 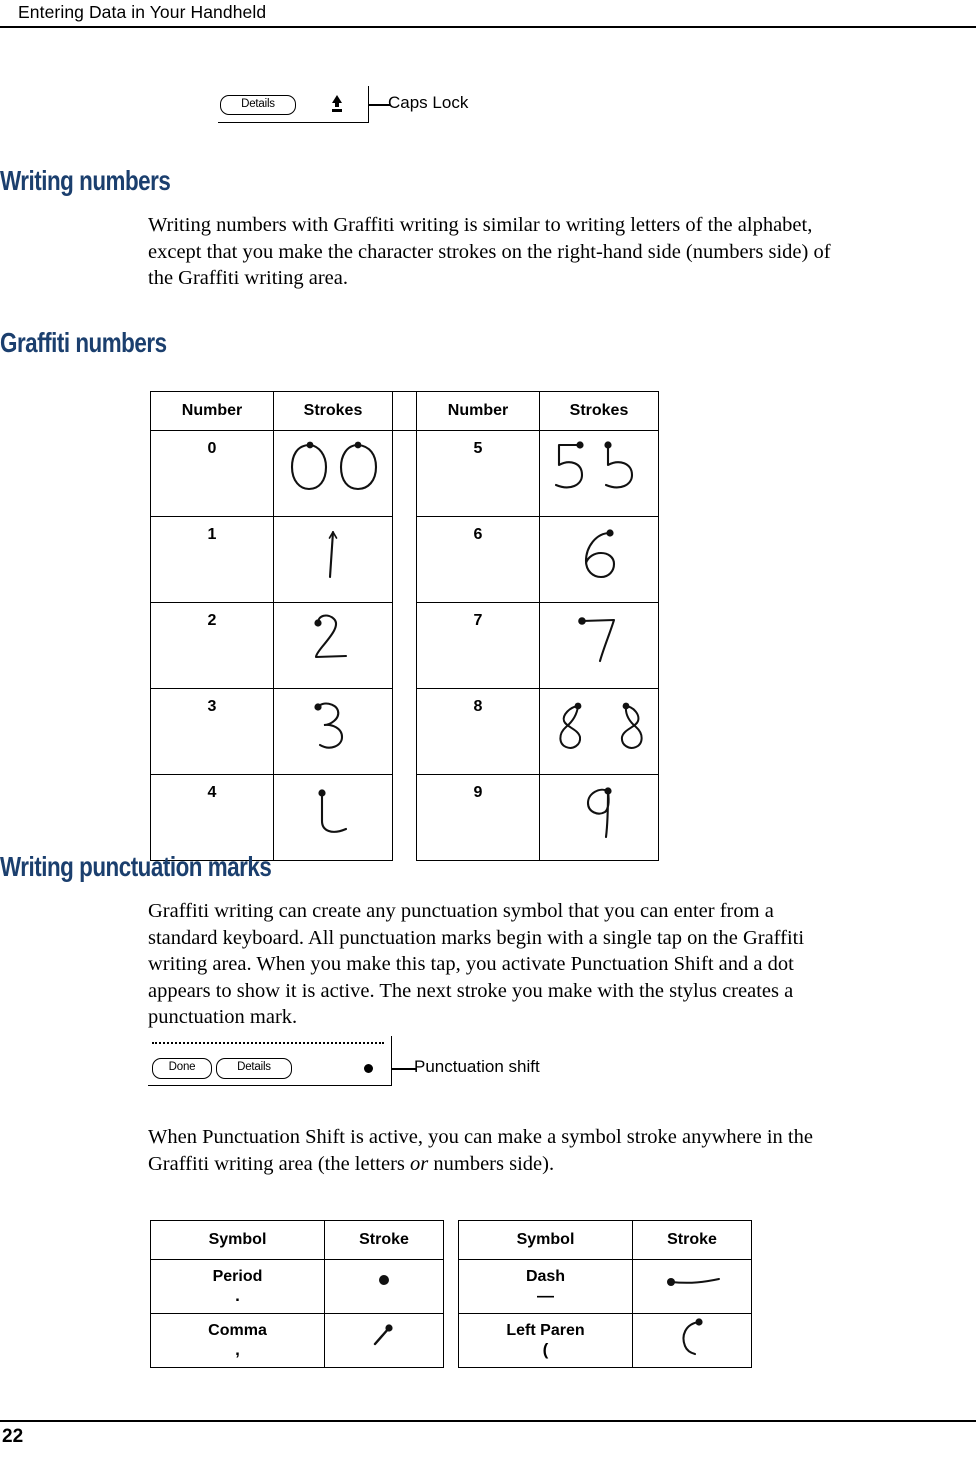 I want to click on left-paren-curve-stroke, so click(x=692, y=1340).